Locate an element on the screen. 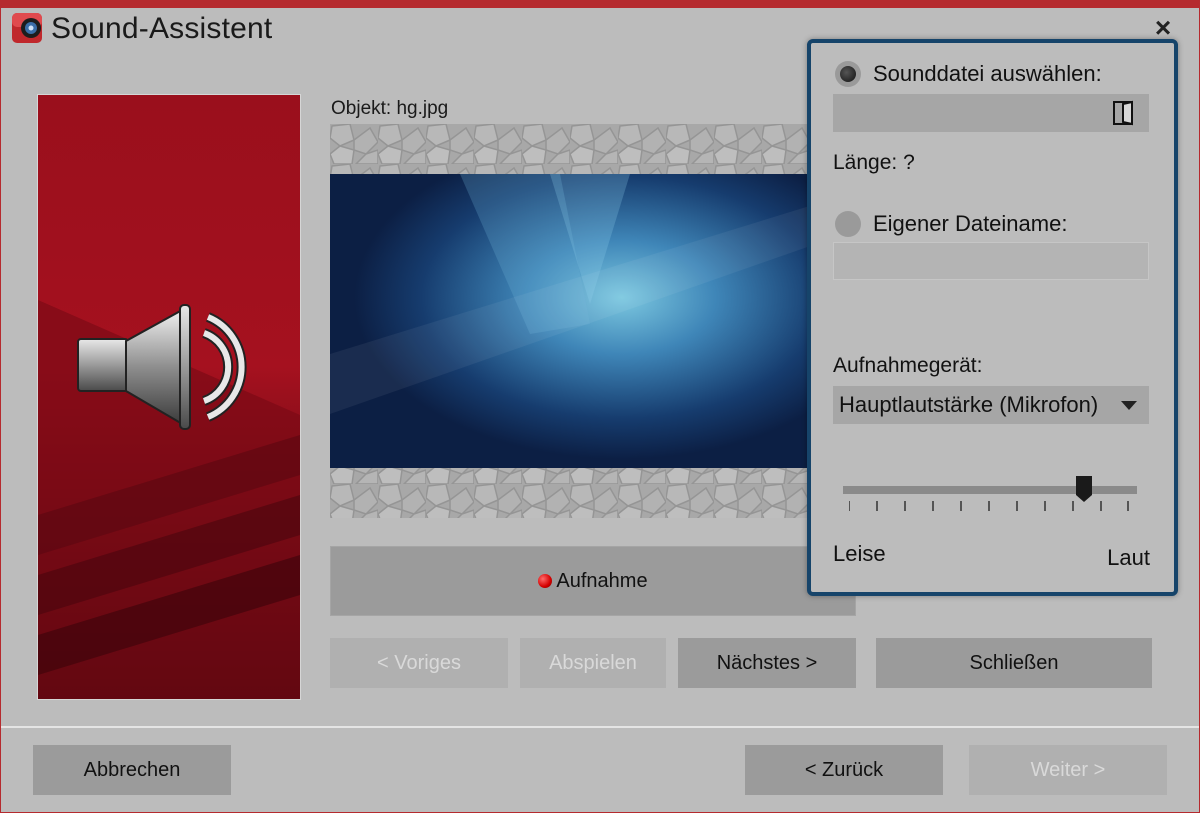 This screenshot has height=813, width=1200. chevron-down-icon is located at coordinates (1129, 405).